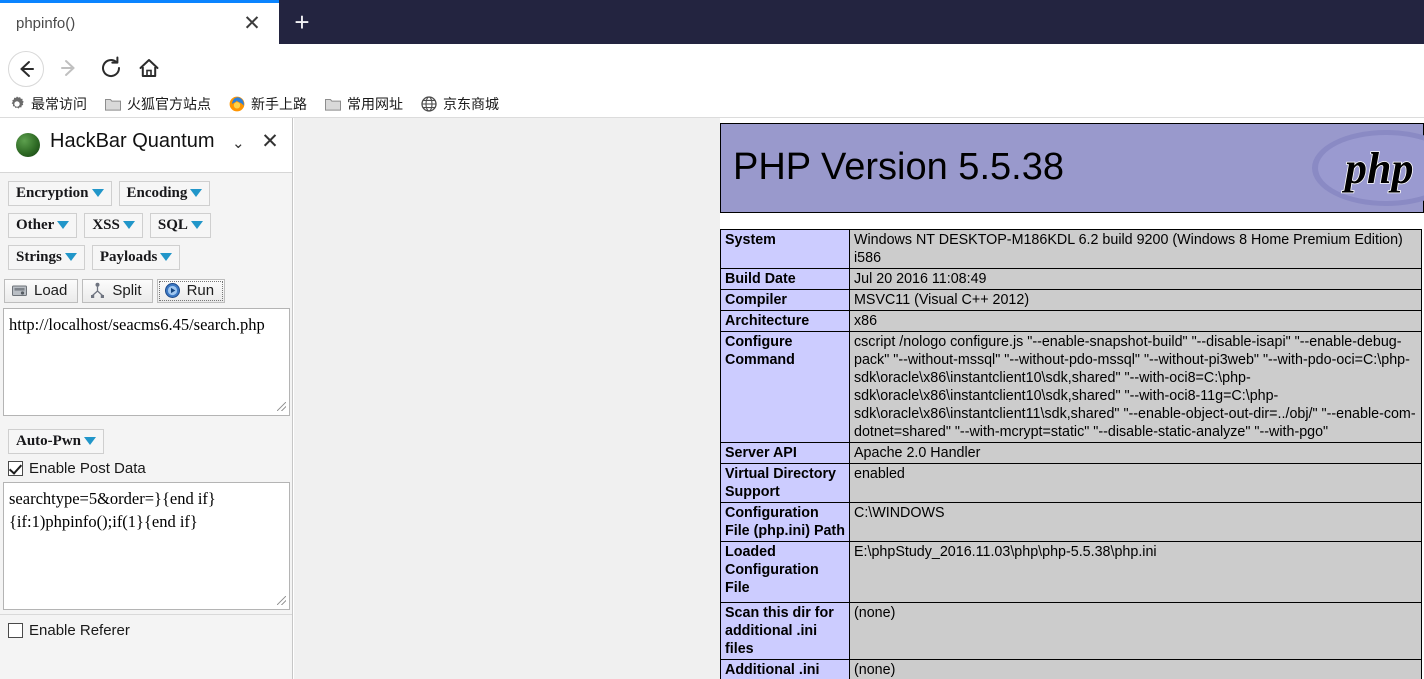 This screenshot has height=679, width=1424. I want to click on button-label: XSS, so click(106, 225).